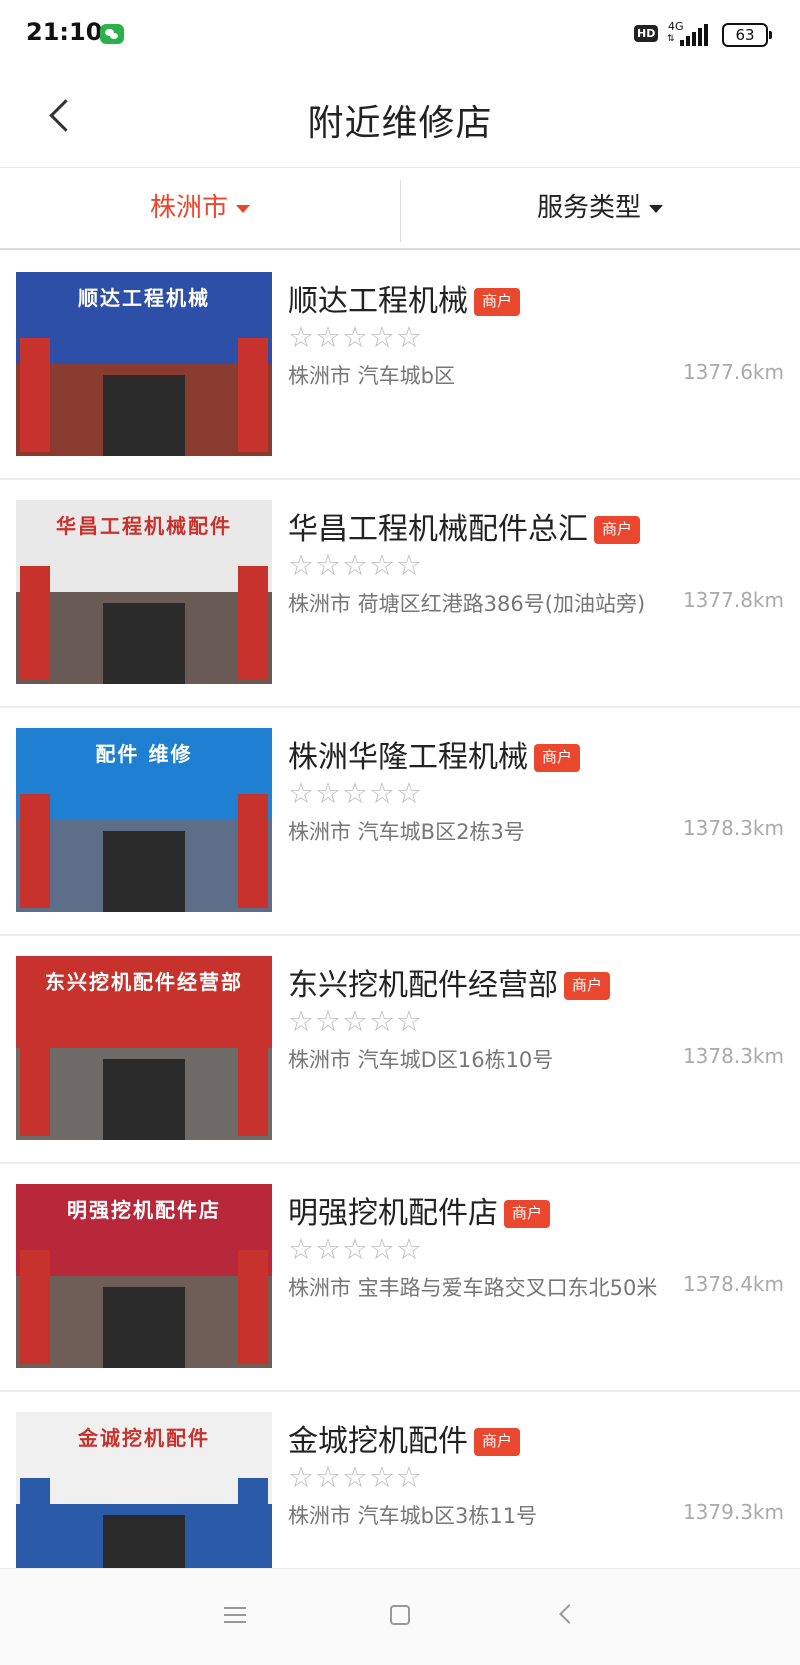 This screenshot has width=800, height=1665. Describe the element at coordinates (144, 592) in the screenshot. I see `shop-photo: 华昌工程机械配件` at that location.